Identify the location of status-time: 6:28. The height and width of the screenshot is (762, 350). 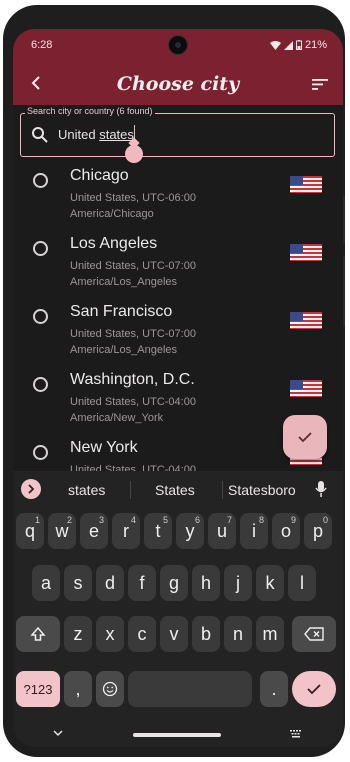
(42, 45).